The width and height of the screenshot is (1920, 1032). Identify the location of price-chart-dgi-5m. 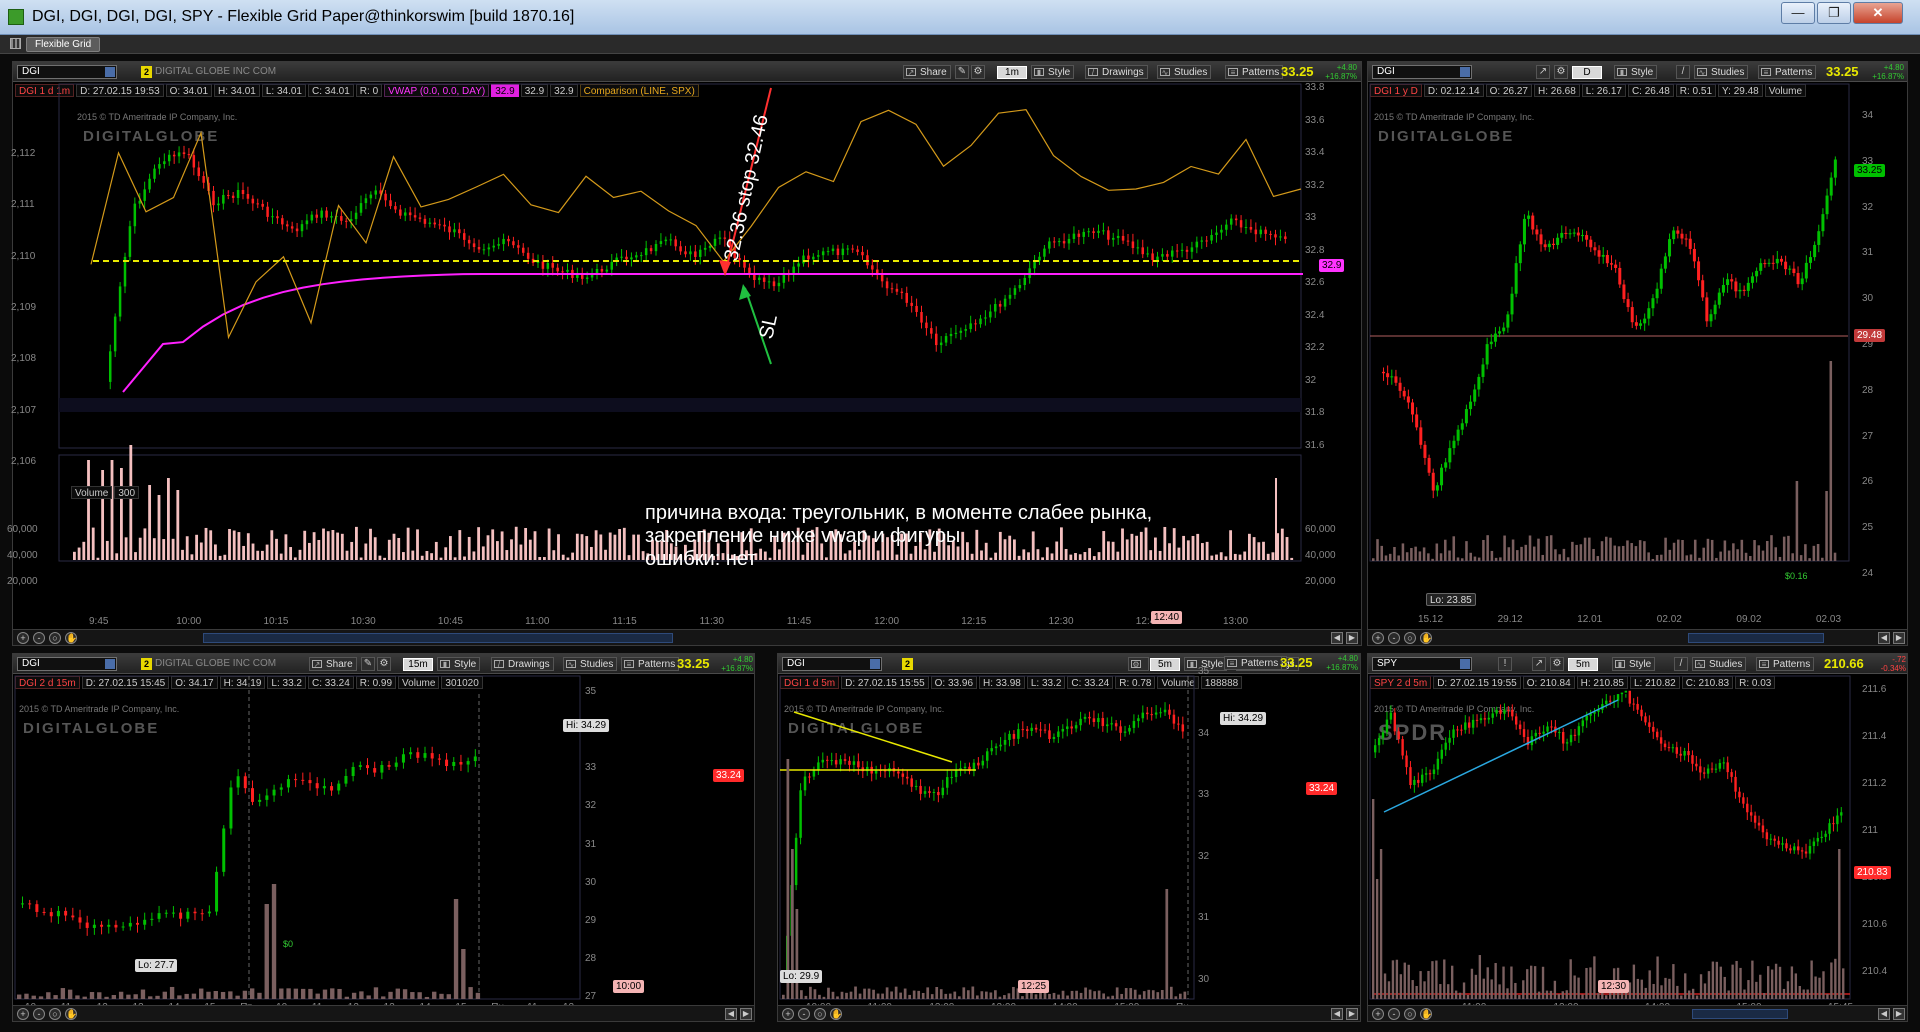
(1070, 838).